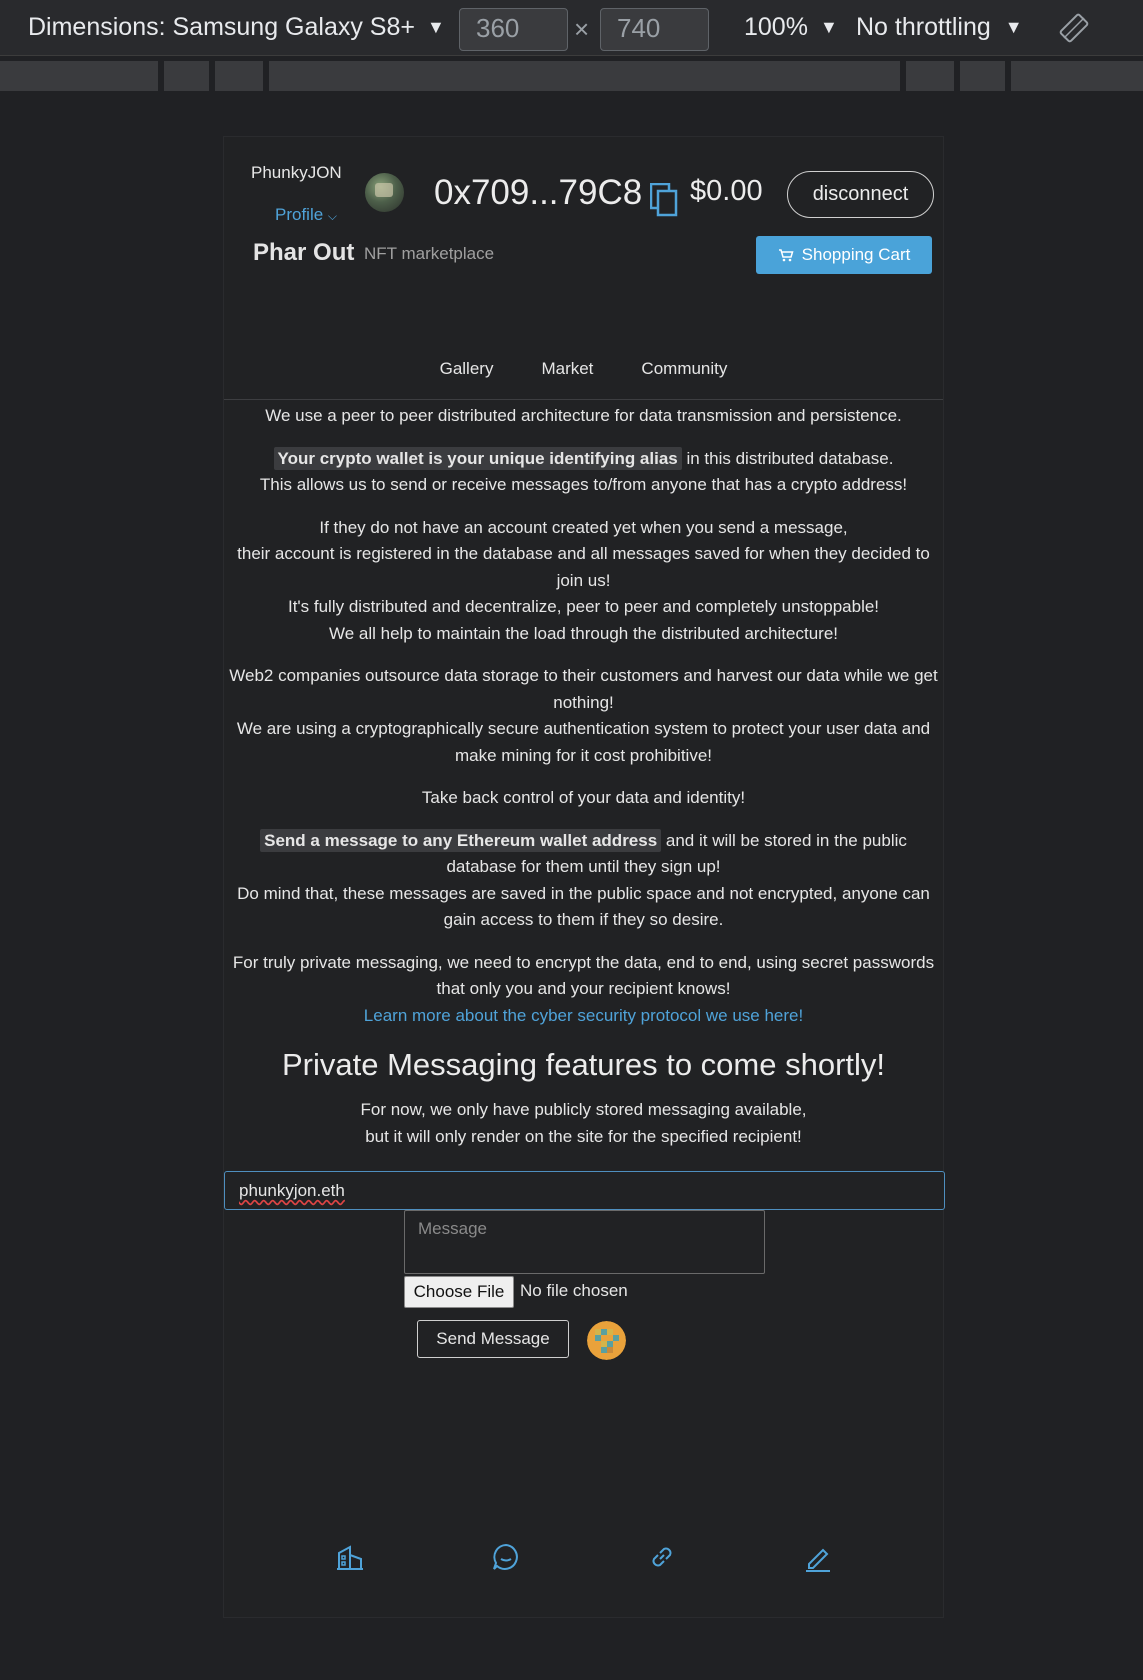  I want to click on nav-item-gallery: Gallery, so click(467, 369).